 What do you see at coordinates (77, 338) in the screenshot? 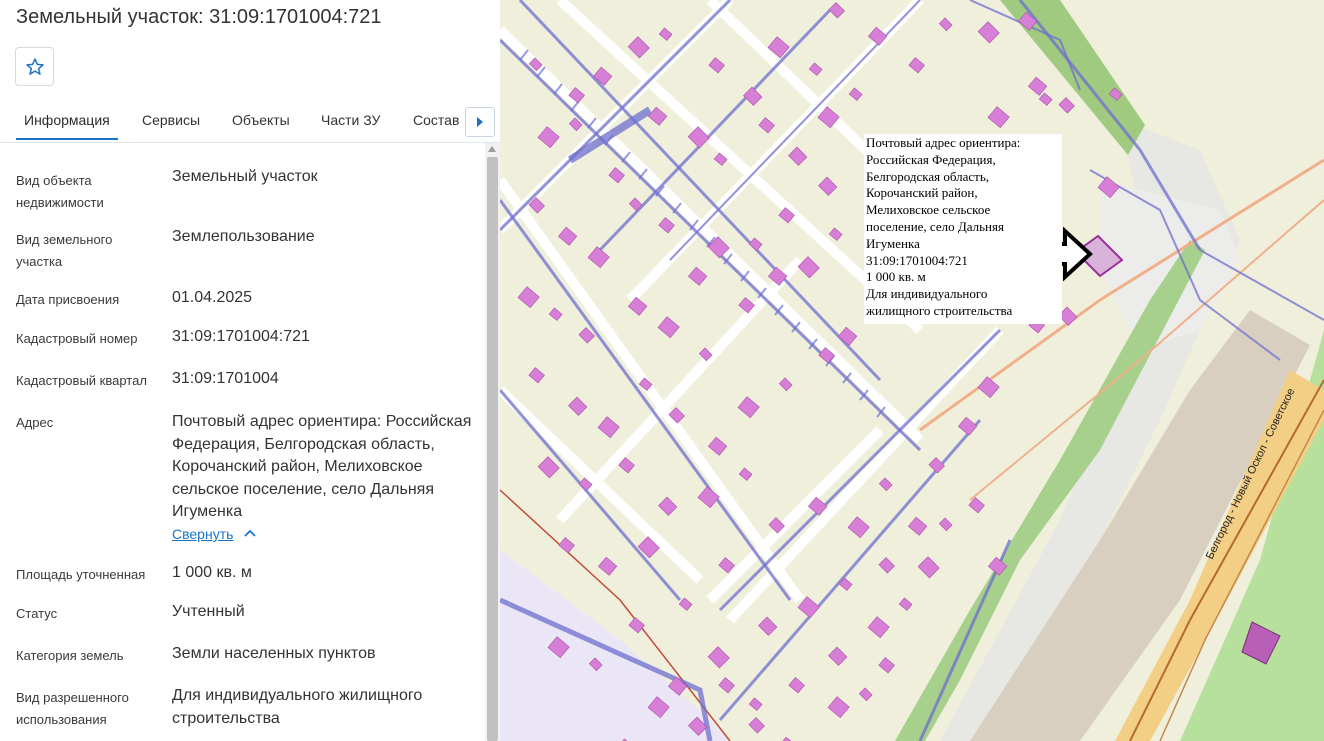
I see `label-cadastral-number: Кадастровый номер` at bounding box center [77, 338].